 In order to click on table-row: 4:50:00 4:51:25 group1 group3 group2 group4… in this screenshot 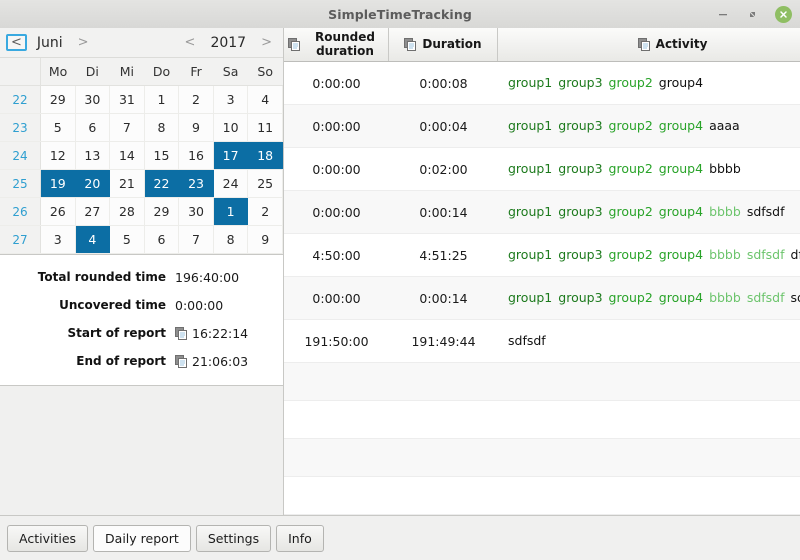, I will do `click(542, 255)`.